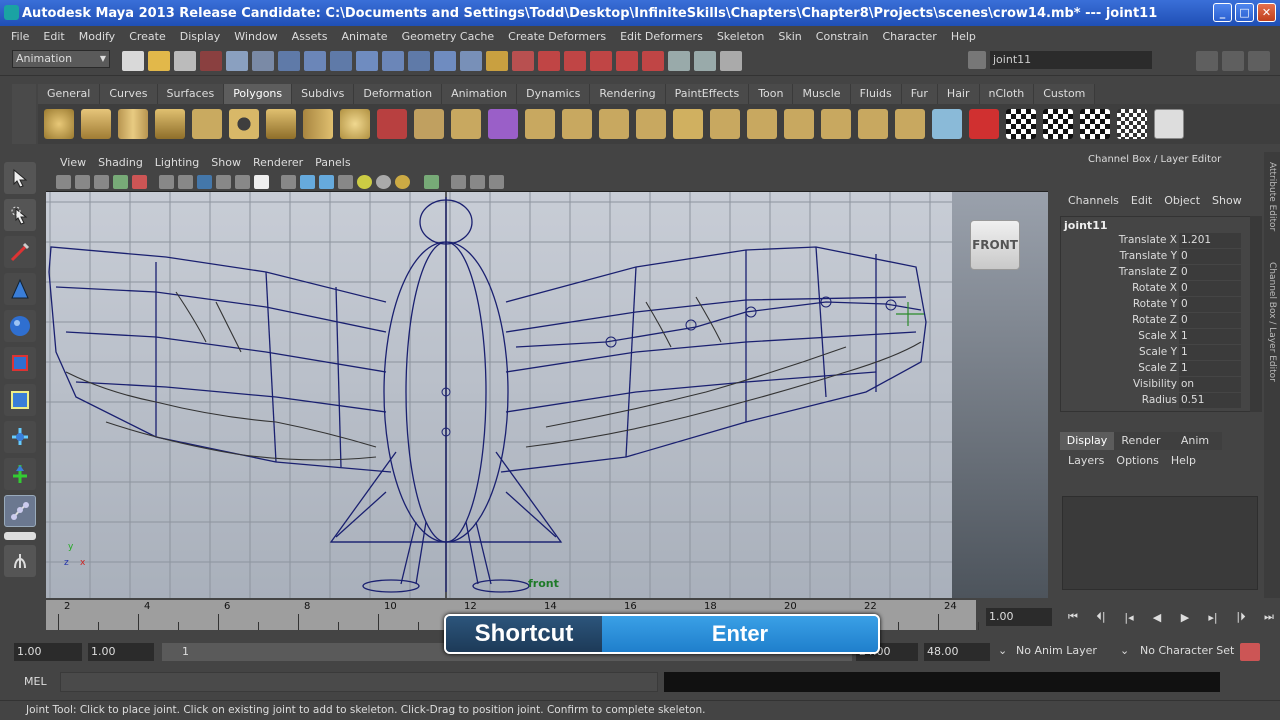  Describe the element at coordinates (1183, 460) in the screenshot. I see `layer-menu-help: Help` at that location.